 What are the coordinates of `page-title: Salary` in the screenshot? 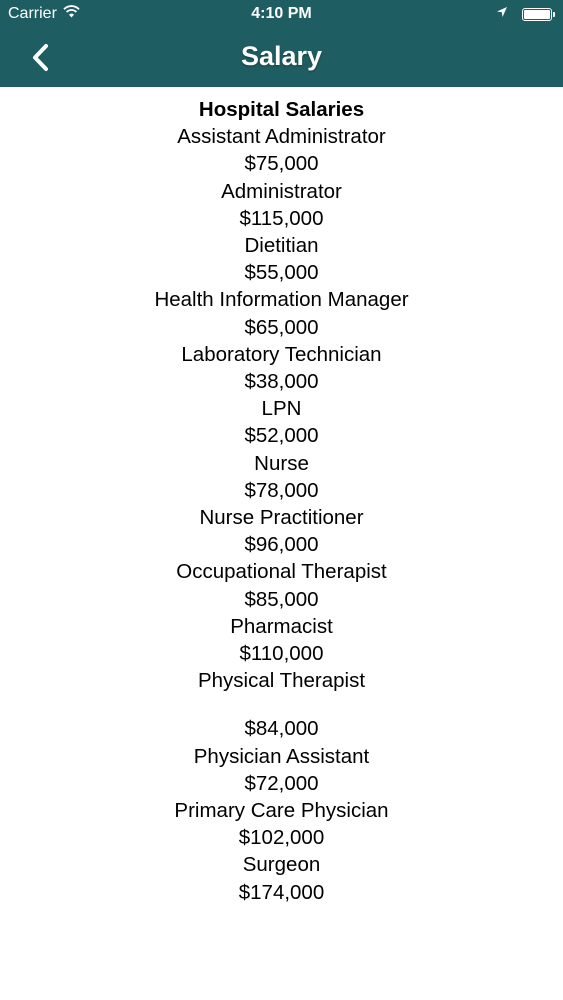 It's located at (281, 56).